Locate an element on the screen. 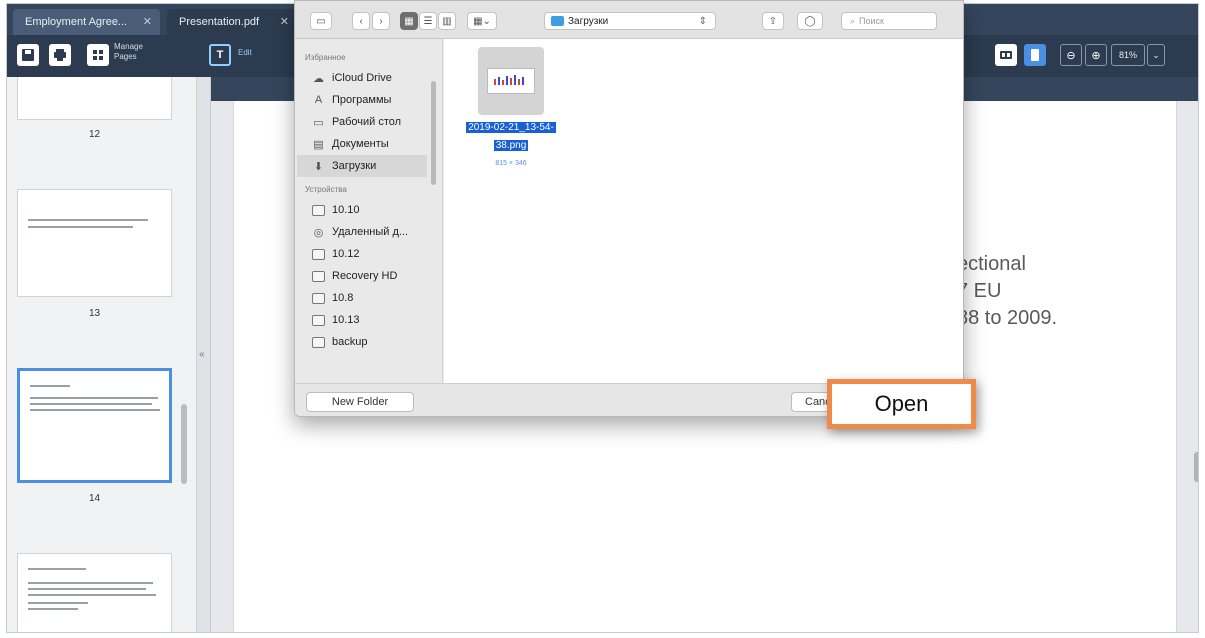  tab-presentation: Presentation.pdf ✕ is located at coordinates (232, 22).